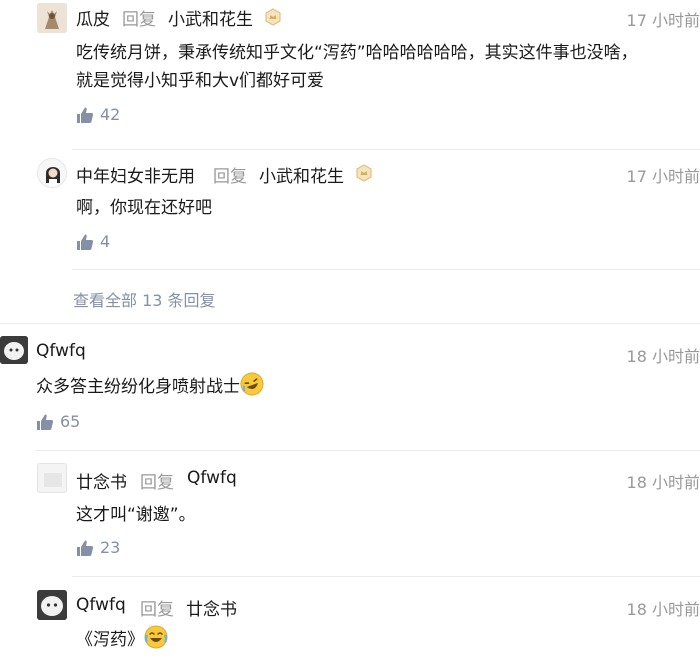 Image resolution: width=700 pixels, height=658 pixels. I want to click on comment-text: 《泻药》, so click(110, 640).